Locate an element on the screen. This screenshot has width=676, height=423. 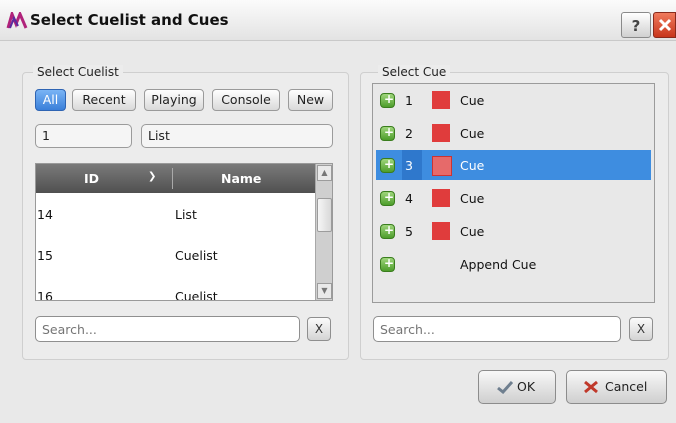
table-scrollbar: ▲ ▼ is located at coordinates (323, 232).